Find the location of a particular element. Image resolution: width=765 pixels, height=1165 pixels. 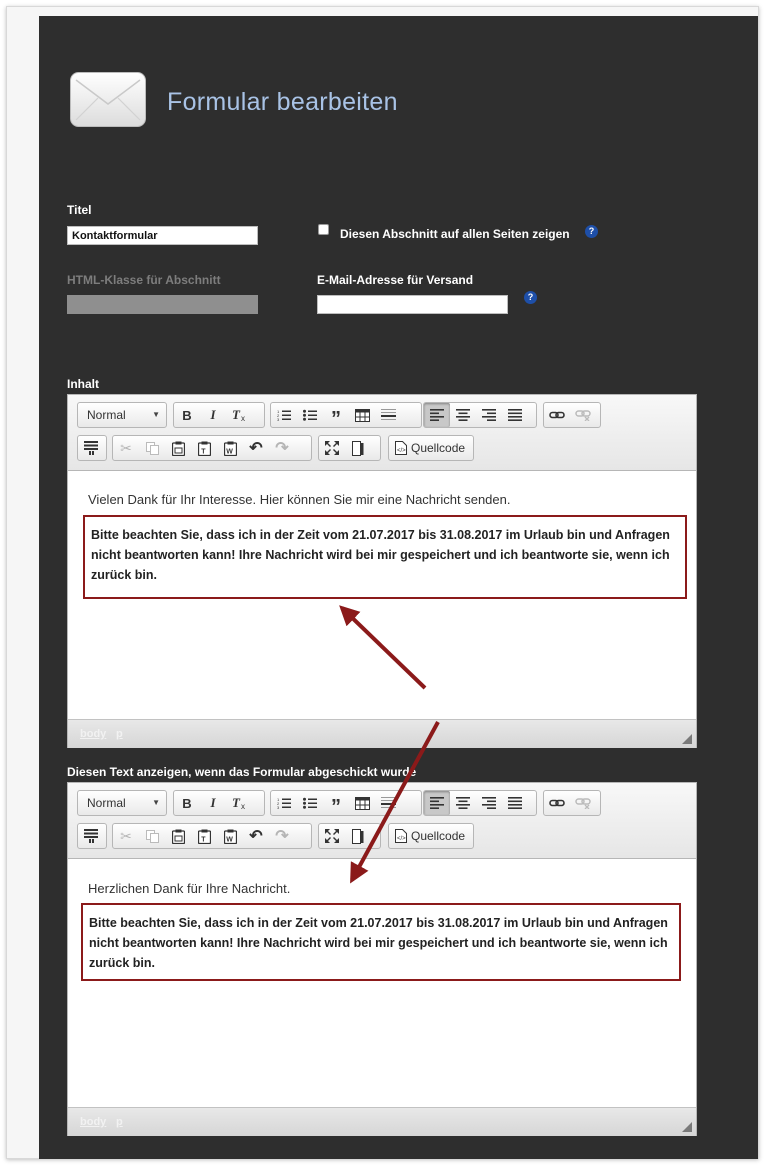

clipboard-group: ✂ T W ↶ ↷ is located at coordinates (212, 836).